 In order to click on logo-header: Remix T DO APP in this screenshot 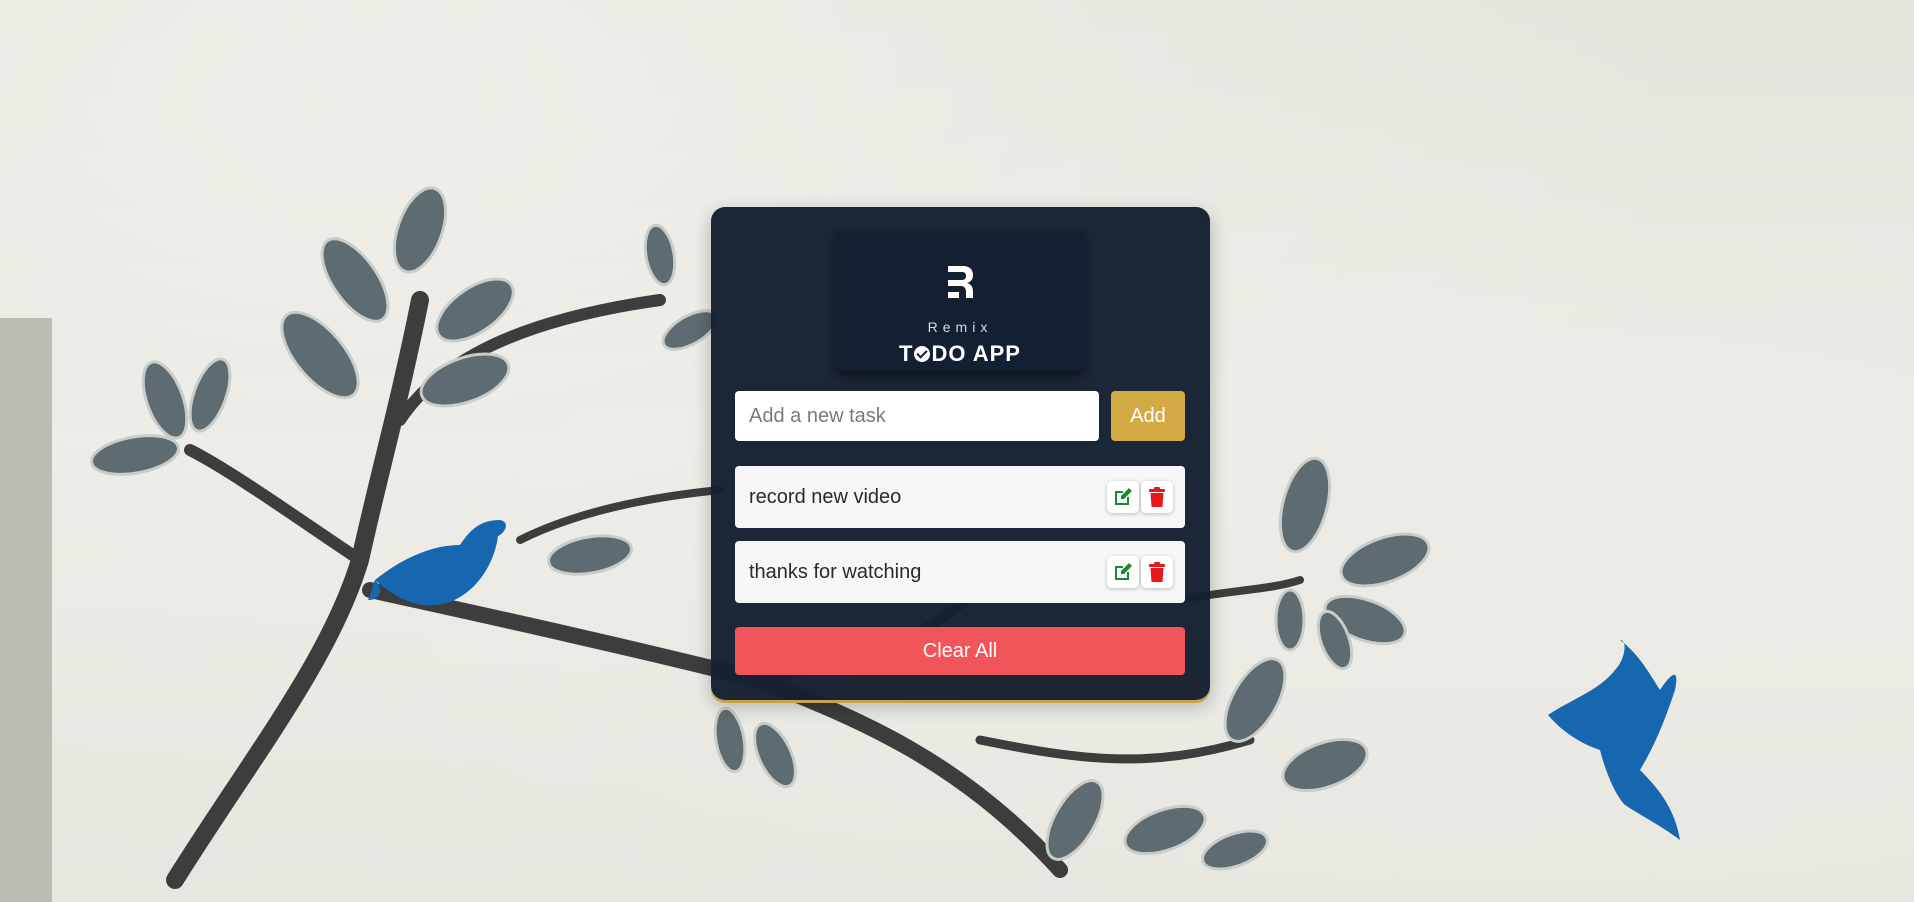, I will do `click(960, 301)`.